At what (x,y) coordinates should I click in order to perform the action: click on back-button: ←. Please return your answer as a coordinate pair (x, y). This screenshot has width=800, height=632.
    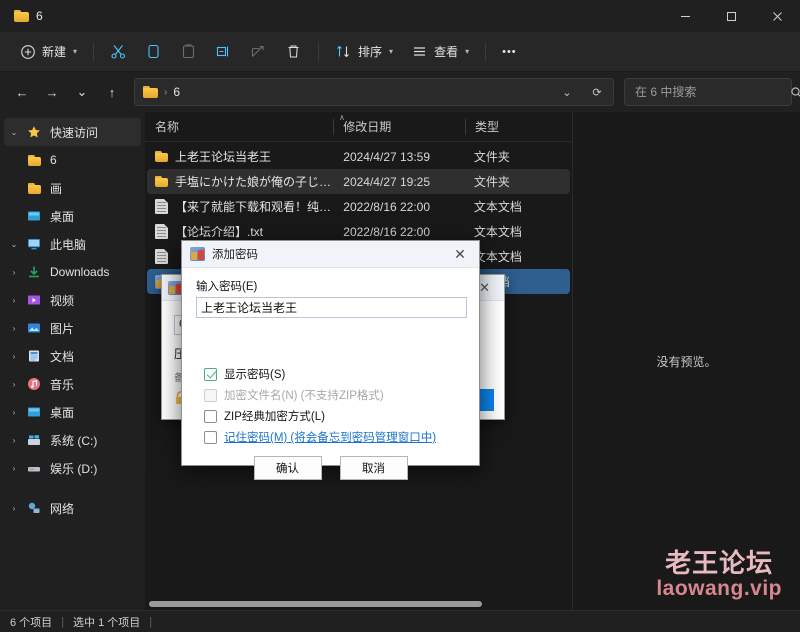
    Looking at the image, I should click on (22, 92).